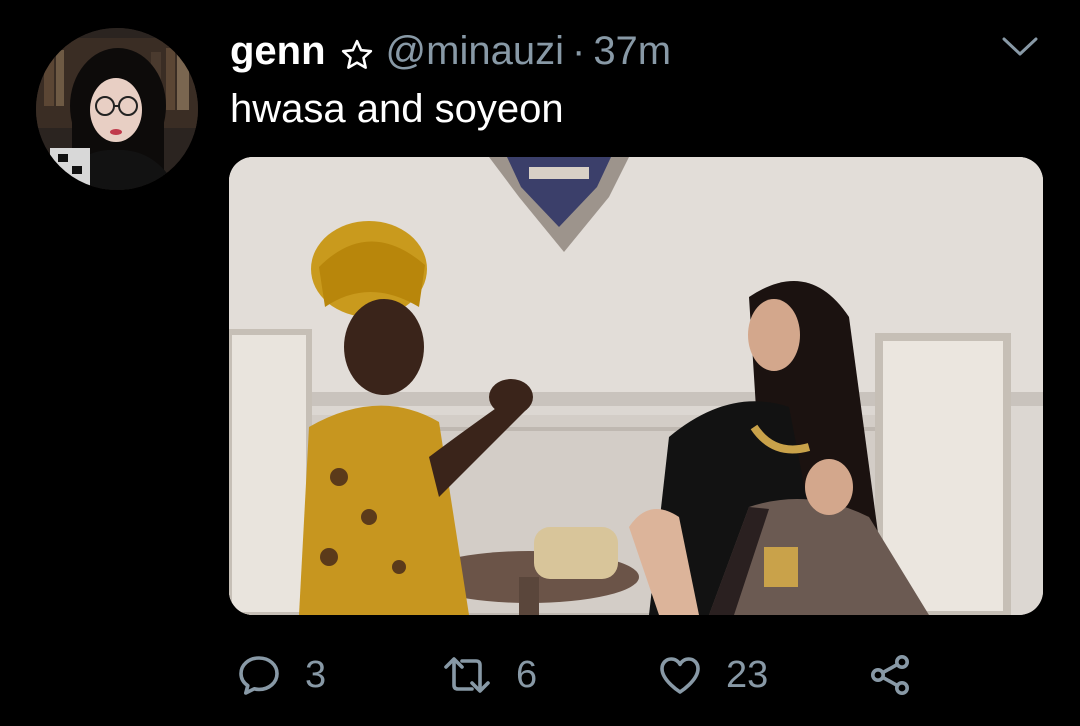  I want to click on tweet-actions: 3 6 23, so click(540, 675).